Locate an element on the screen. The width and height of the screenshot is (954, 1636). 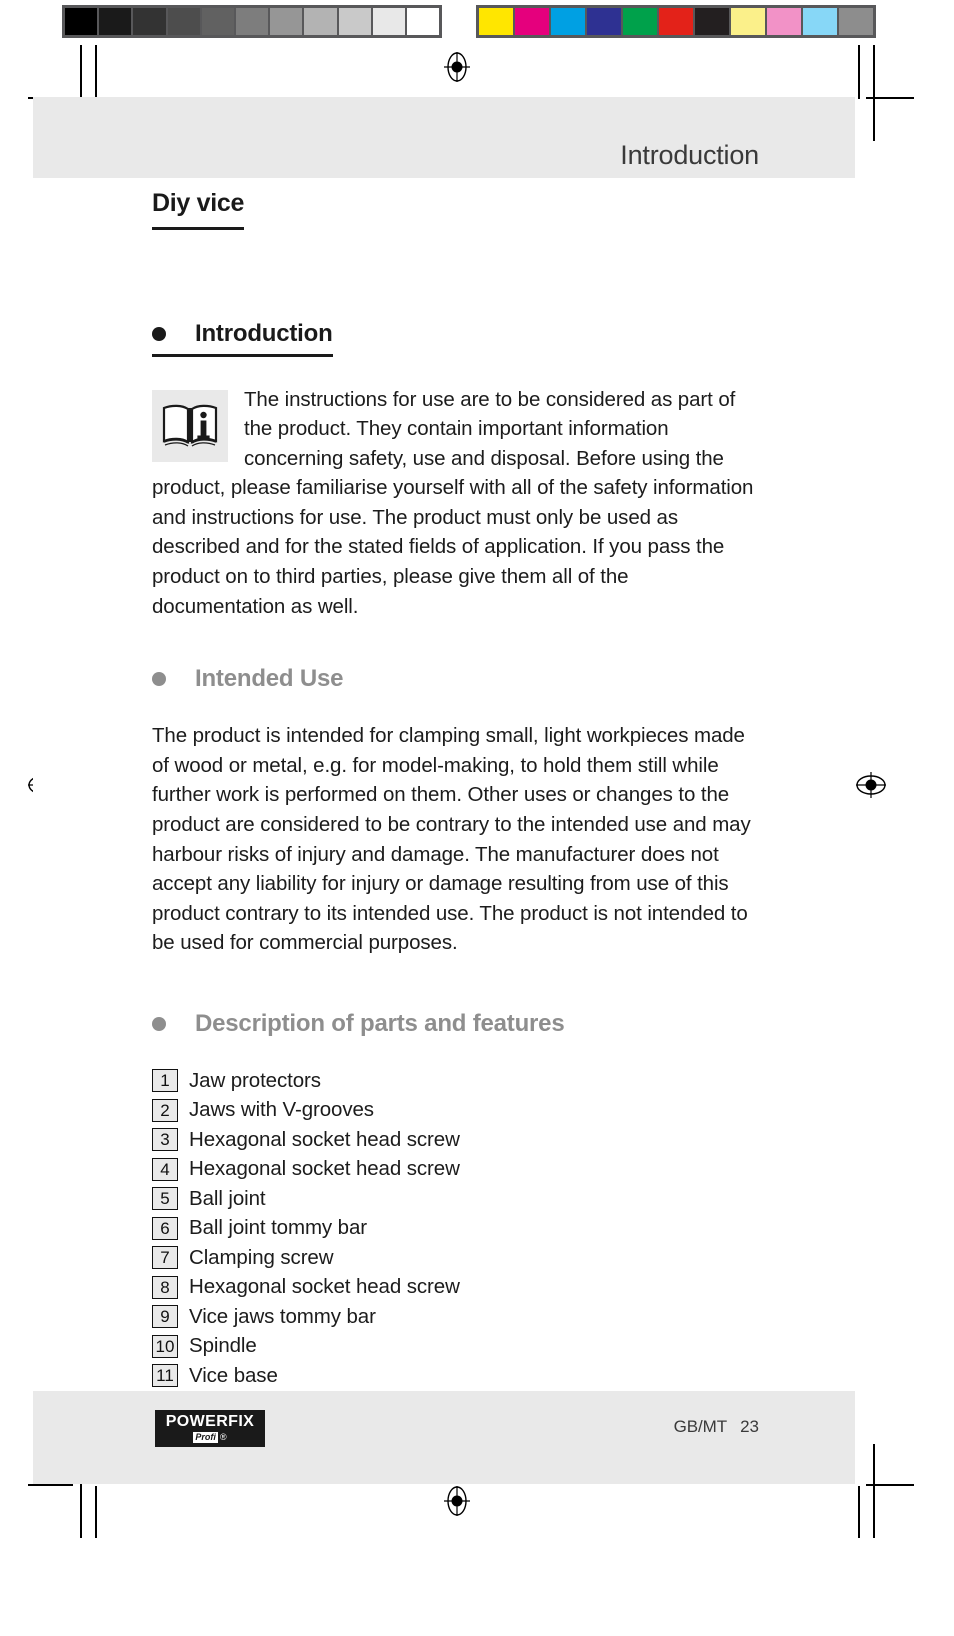
part-label: Jaw protectors is located at coordinates (255, 1080).